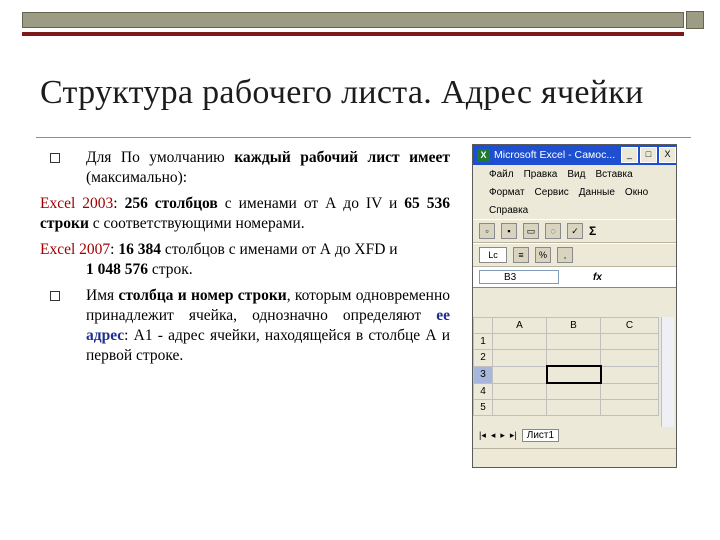 This screenshot has height=540, width=720. Describe the element at coordinates (483, 155) in the screenshot. I see `excel-app-icon: X` at that location.